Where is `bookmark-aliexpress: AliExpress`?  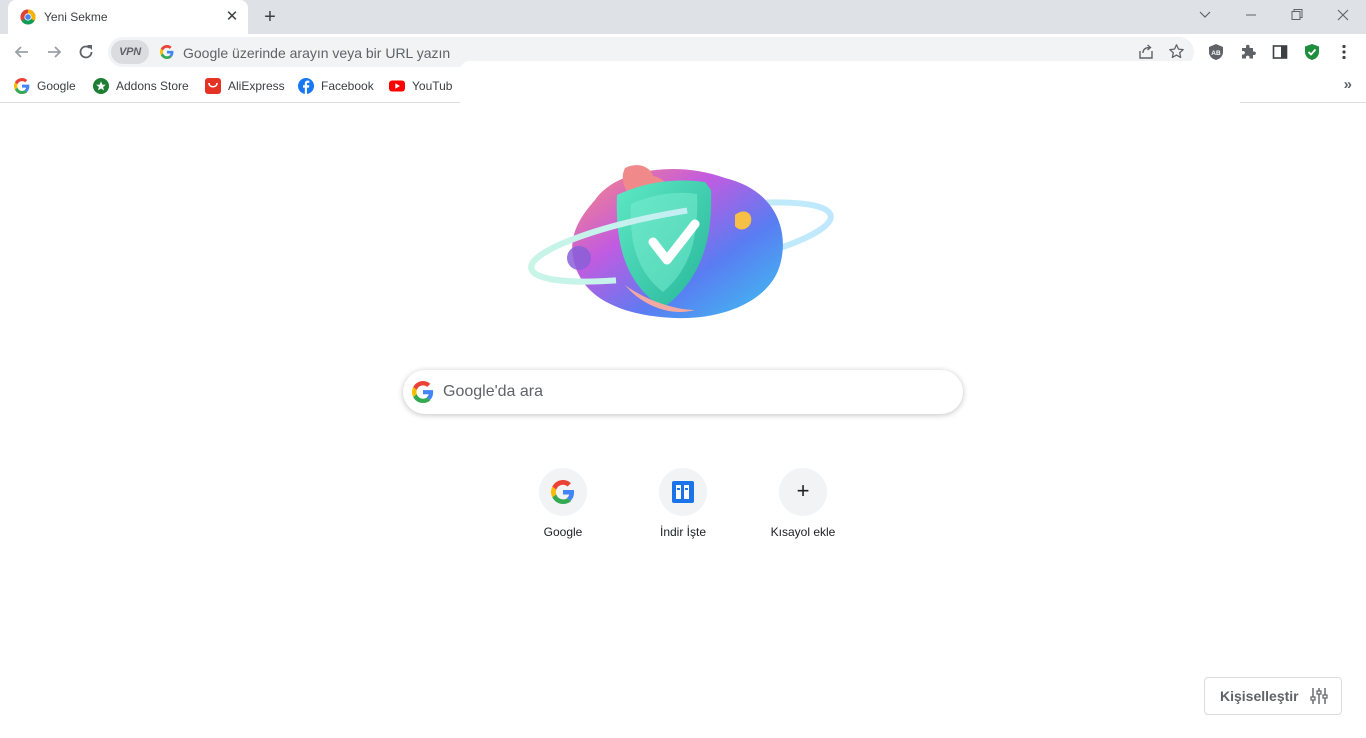 bookmark-aliexpress: AliExpress is located at coordinates (245, 86).